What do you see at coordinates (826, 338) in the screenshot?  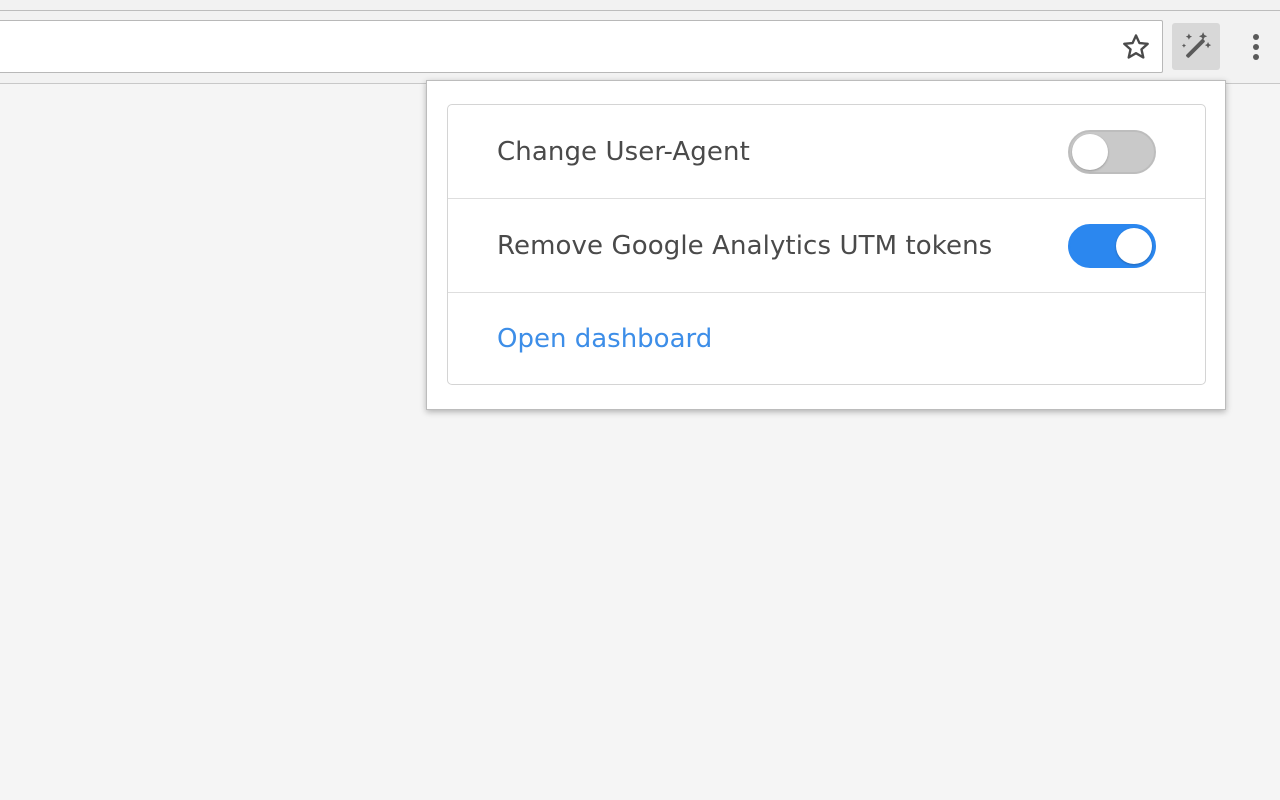 I see `setting-row-dashboard: Open dashboard` at bounding box center [826, 338].